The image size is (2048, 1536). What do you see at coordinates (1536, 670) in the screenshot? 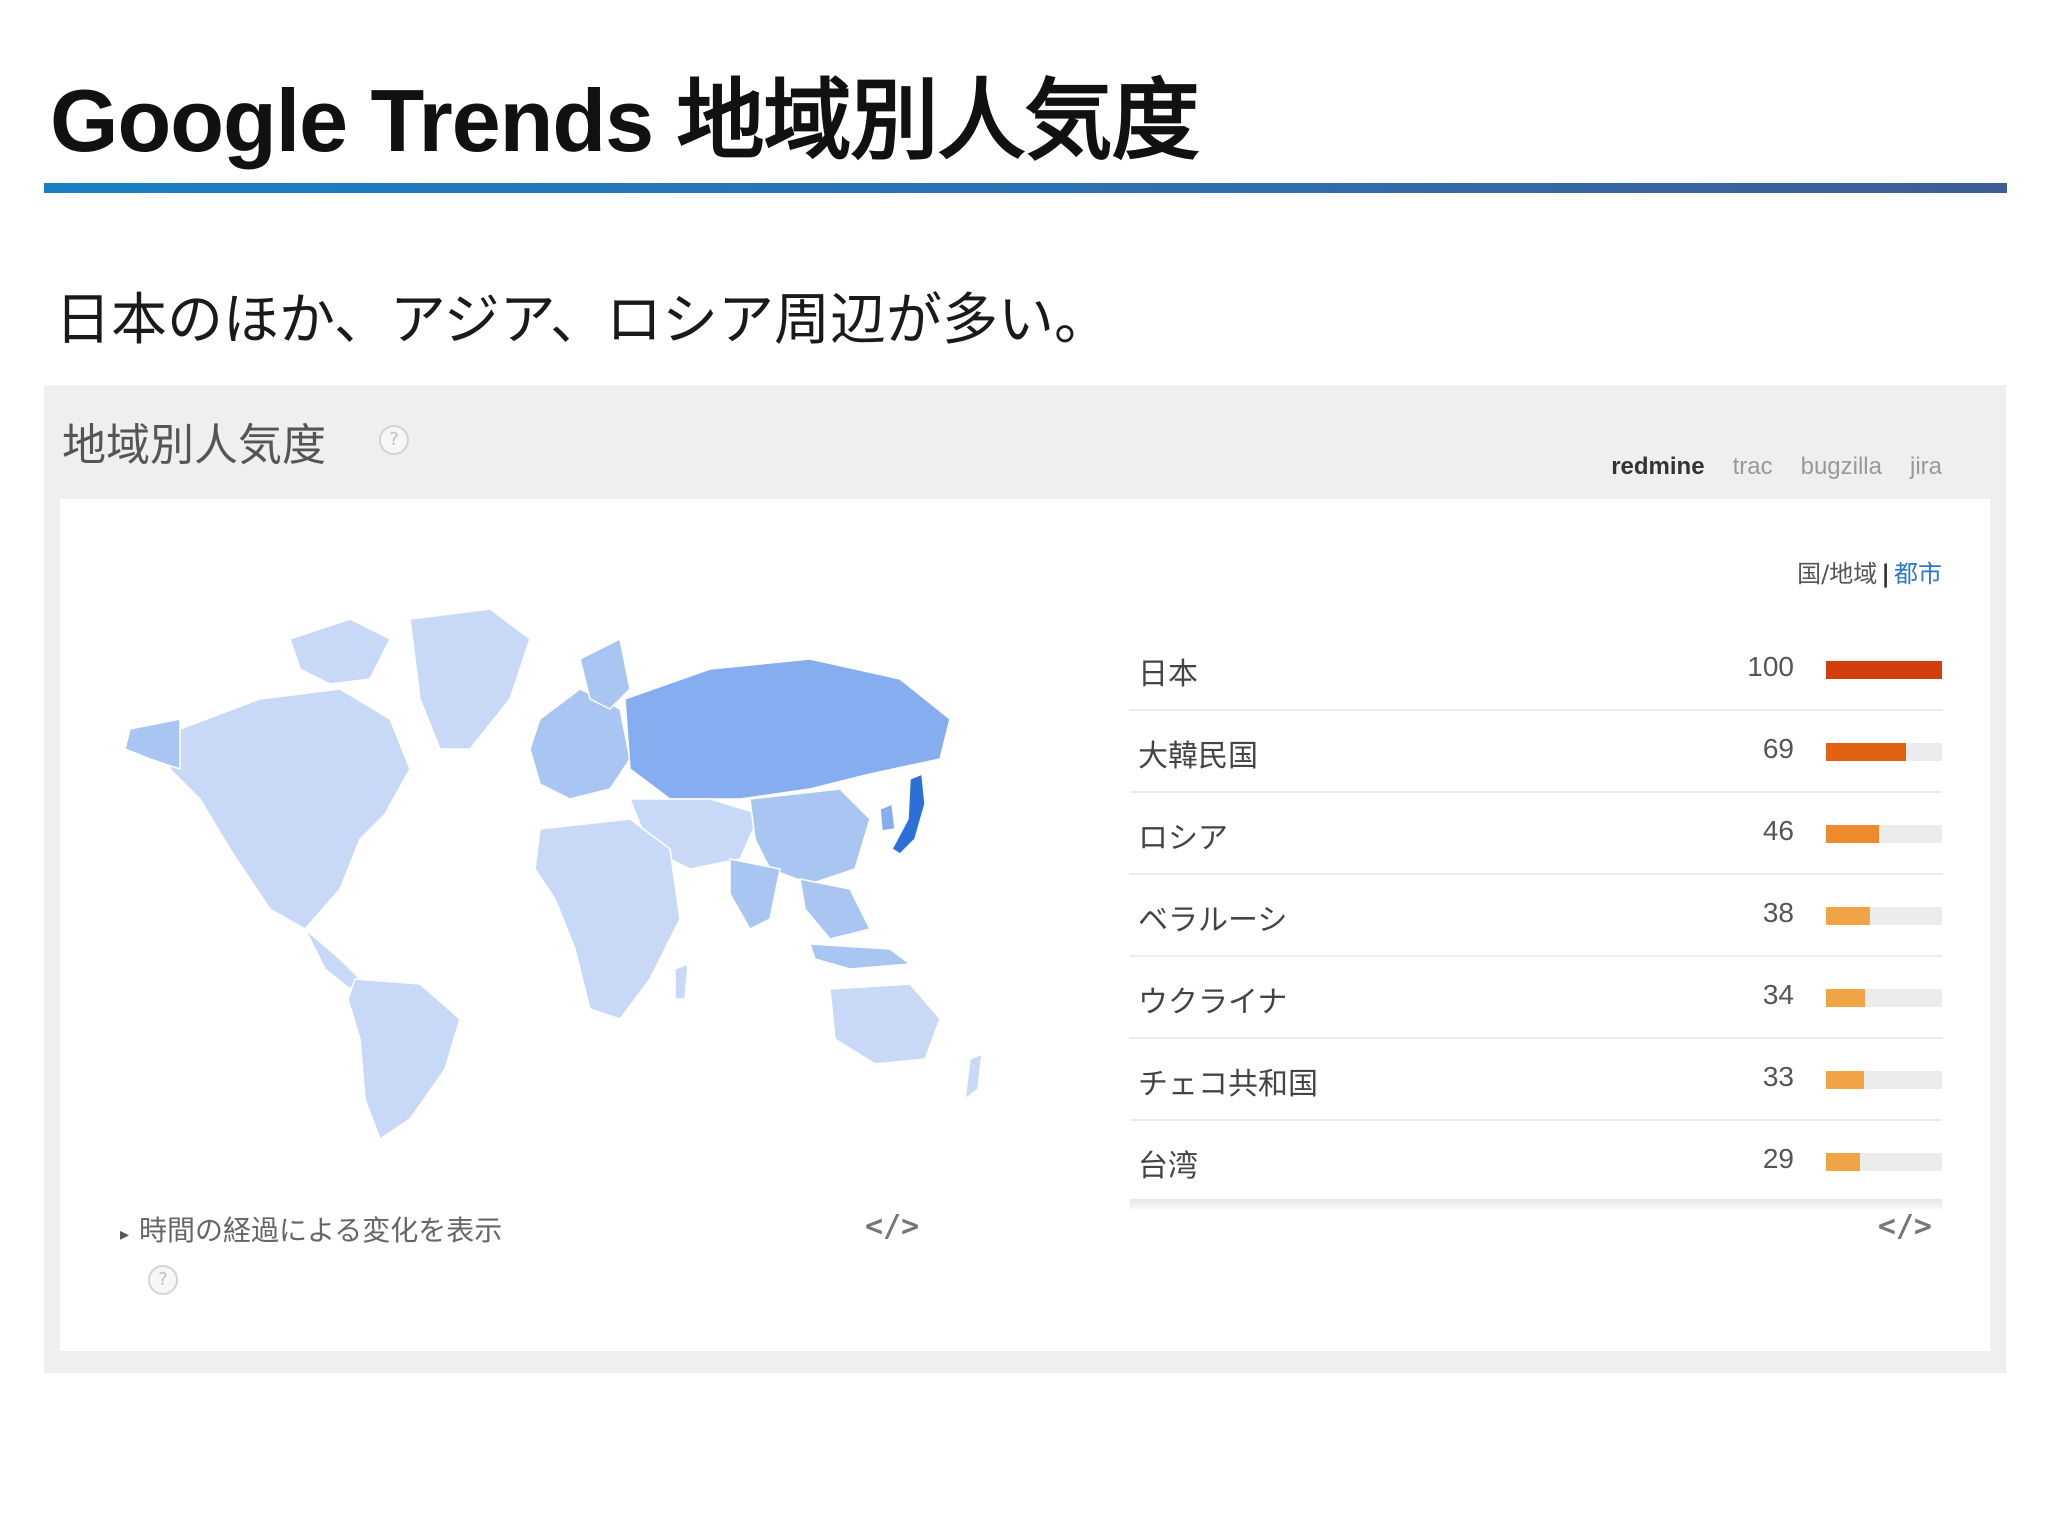
I see `ranking-row: 日本 100` at bounding box center [1536, 670].